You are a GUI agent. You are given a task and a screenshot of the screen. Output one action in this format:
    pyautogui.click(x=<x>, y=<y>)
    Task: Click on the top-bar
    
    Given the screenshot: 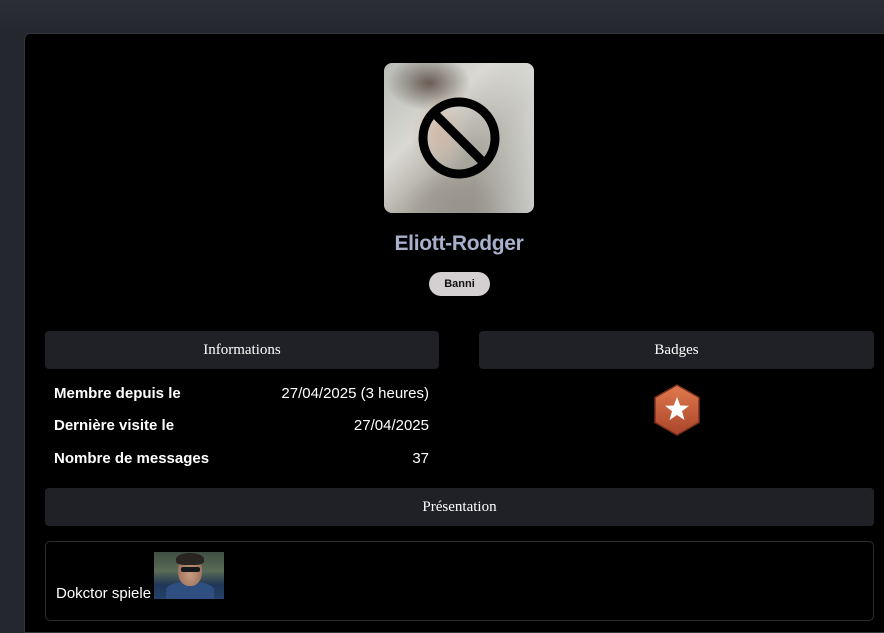 What is the action you would take?
    pyautogui.click(x=442, y=16)
    